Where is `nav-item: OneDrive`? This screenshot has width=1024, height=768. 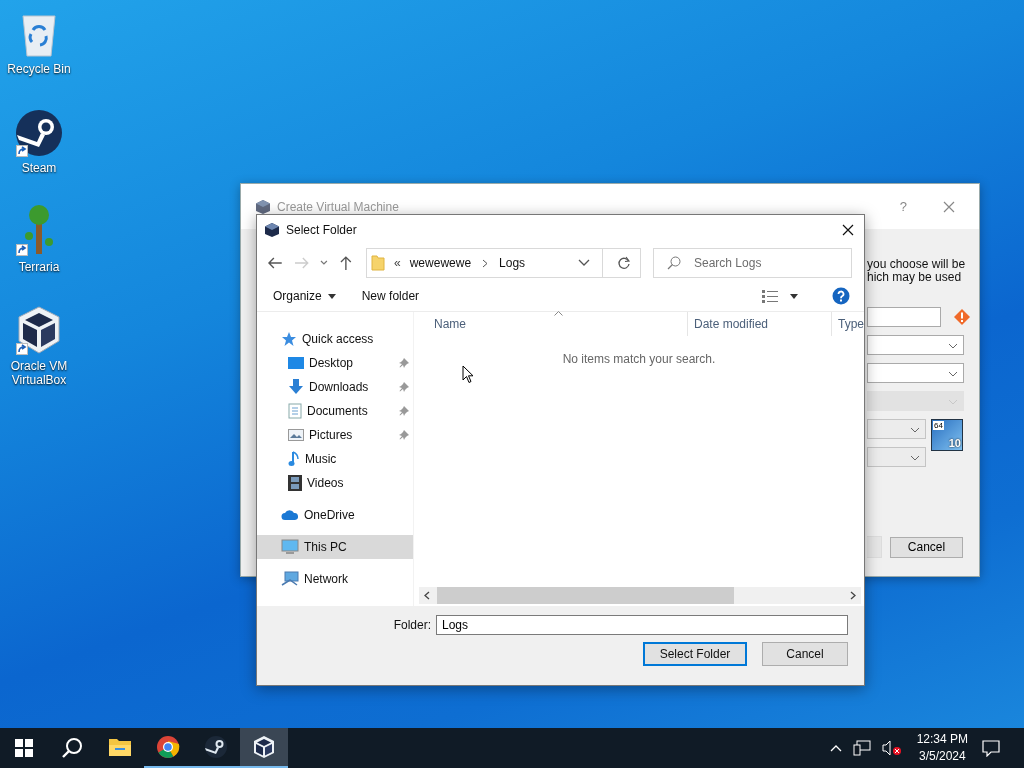 nav-item: OneDrive is located at coordinates (335, 515).